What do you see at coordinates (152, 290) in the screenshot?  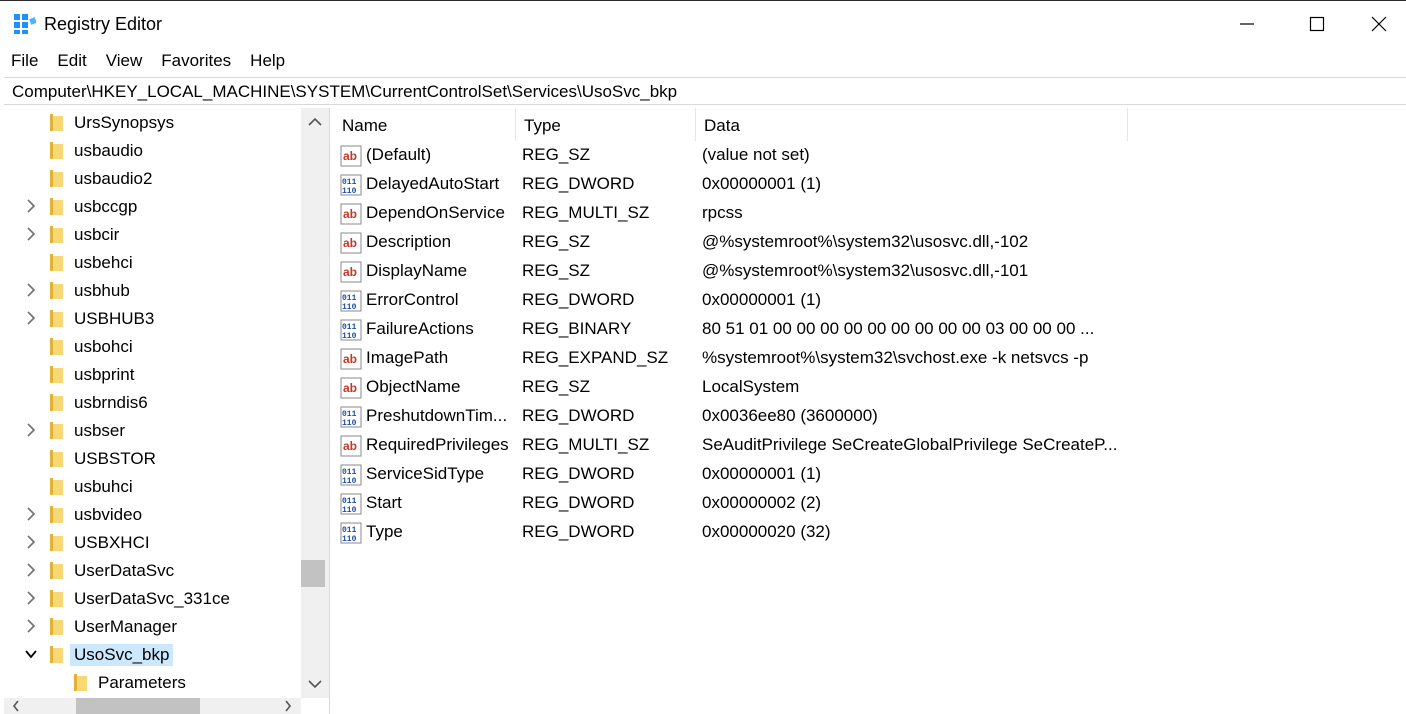 I see `tree-item: usbhub` at bounding box center [152, 290].